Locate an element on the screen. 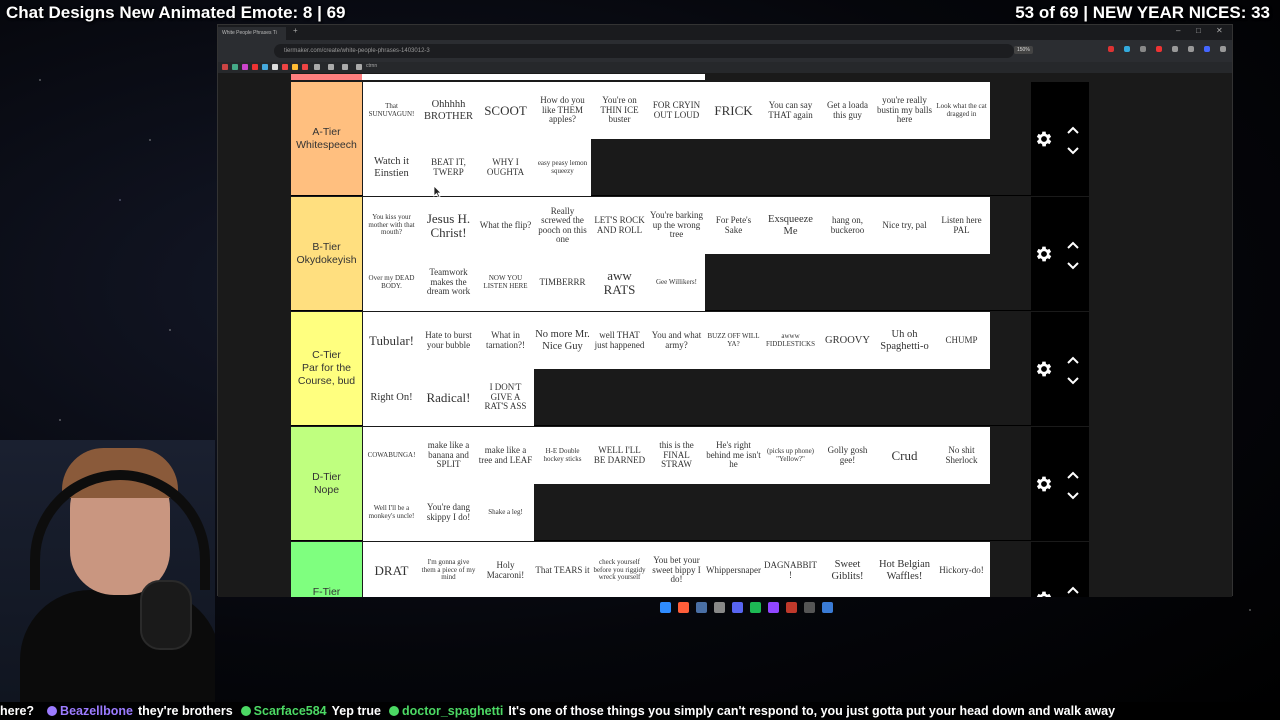  tier-item-card: NOW YOU LISTEN HERE is located at coordinates (505, 282).